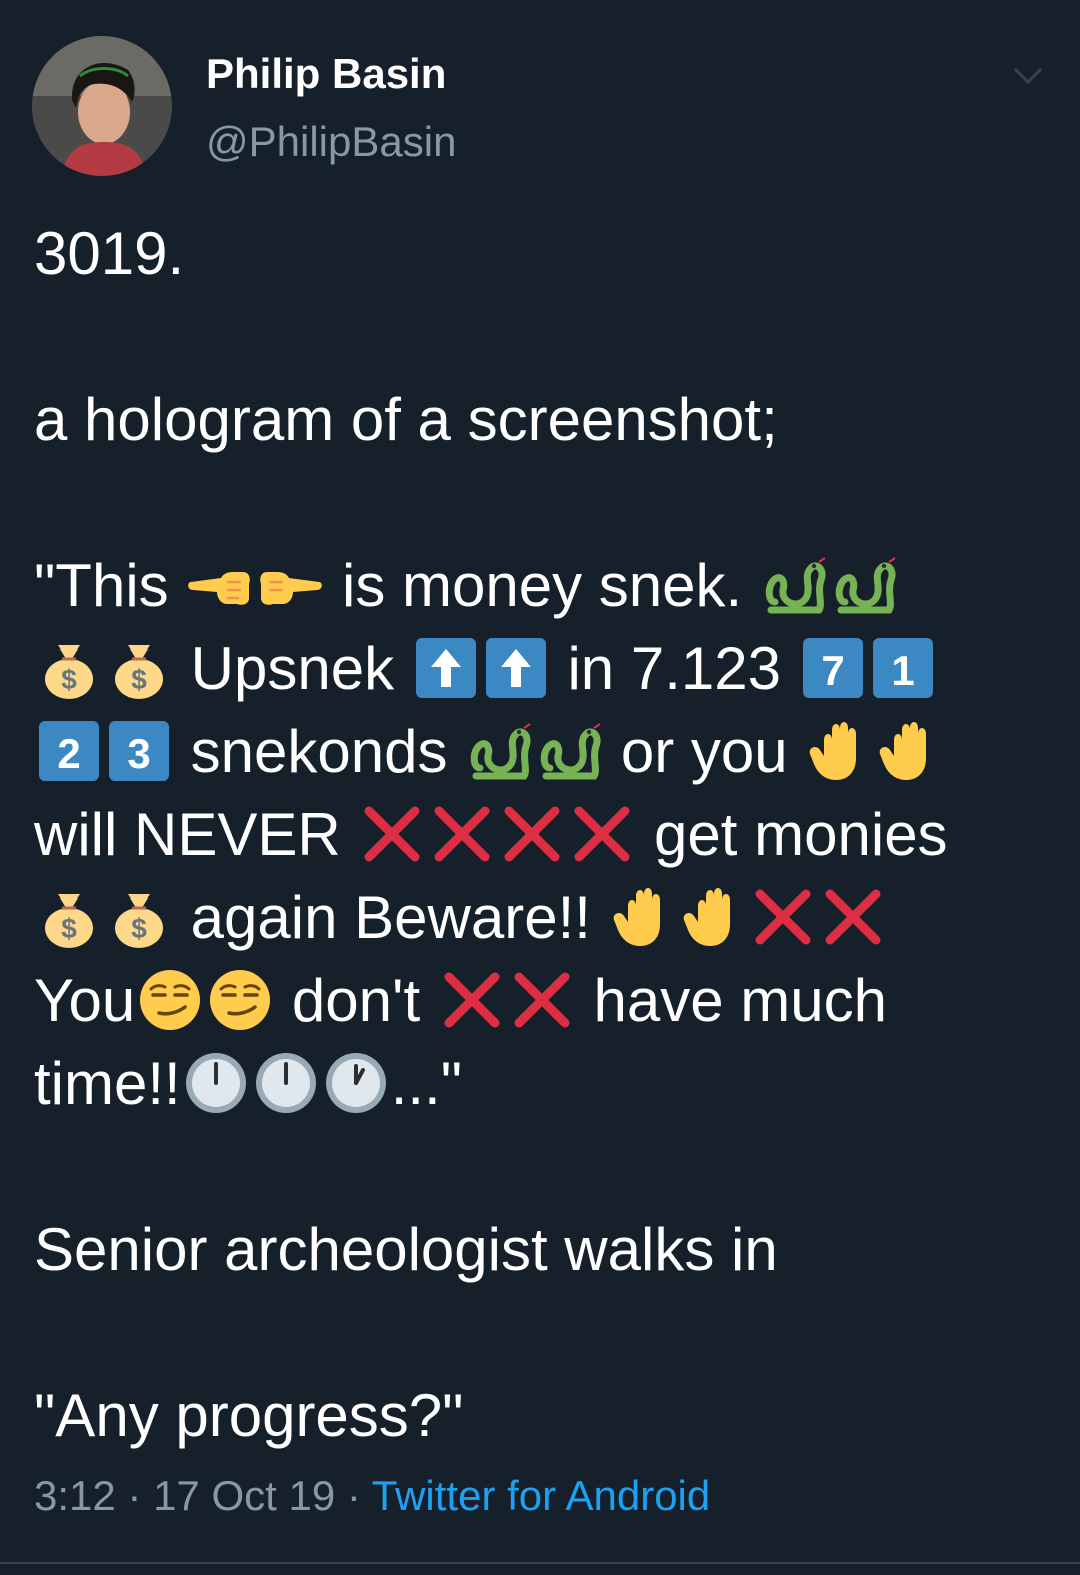 This screenshot has height=1575, width=1080. What do you see at coordinates (406, 1249) in the screenshot?
I see `tweet-senior-text: Senior archeologist walks in` at bounding box center [406, 1249].